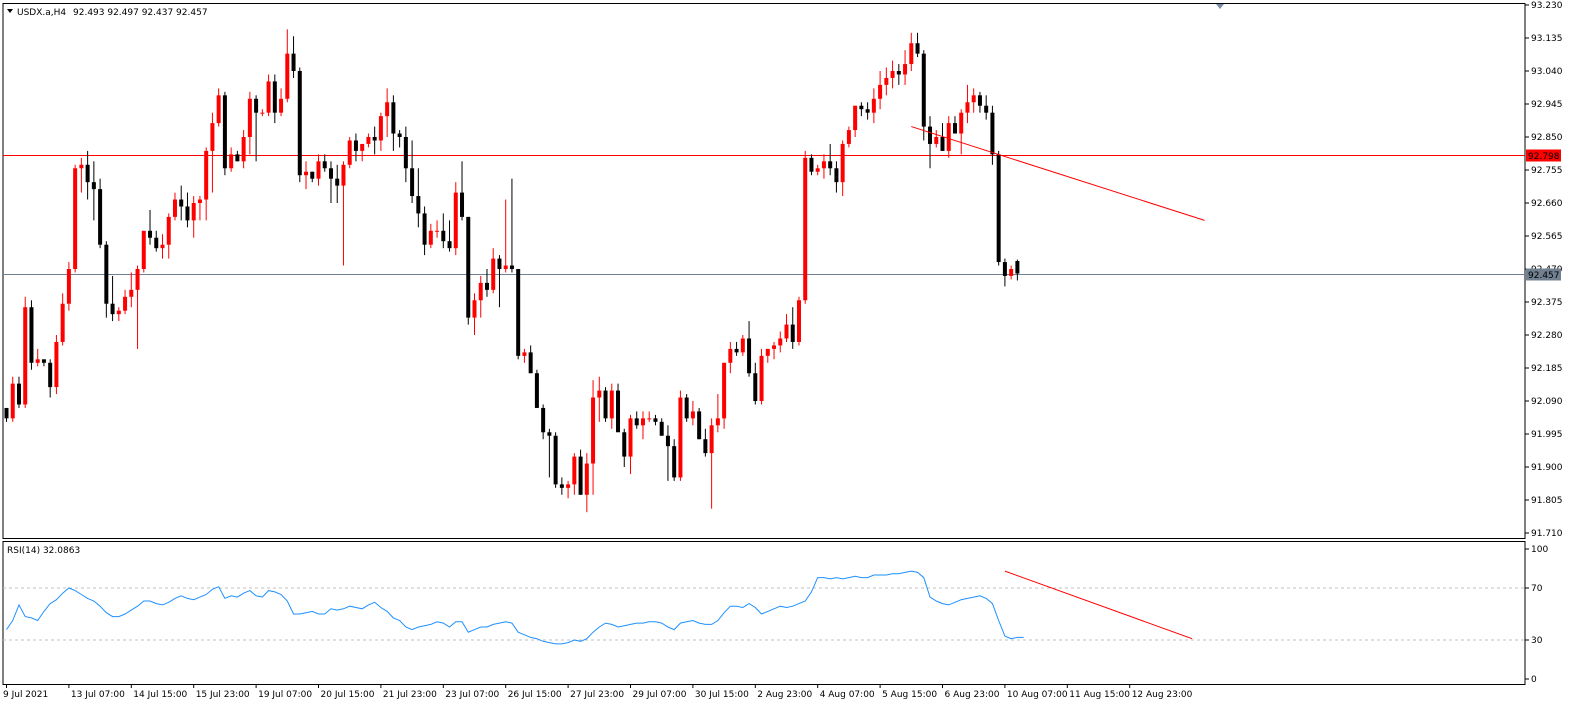 The image size is (1583, 712). Describe the element at coordinates (1058, 173) in the screenshot. I see `price-trendline` at that location.